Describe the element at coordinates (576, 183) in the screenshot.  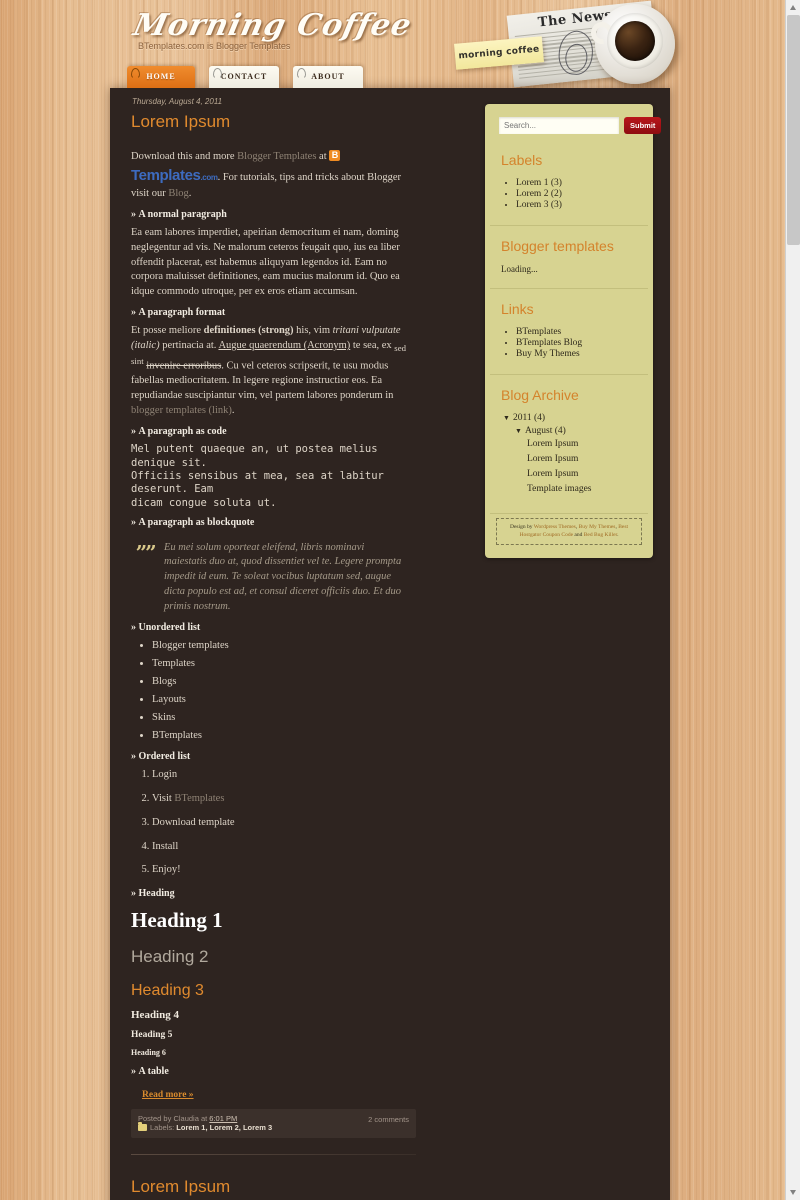
I see `list-item: Lorem 1 (3)` at that location.